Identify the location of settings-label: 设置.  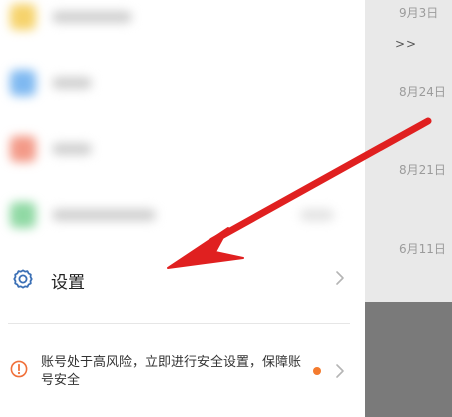
(68, 283).